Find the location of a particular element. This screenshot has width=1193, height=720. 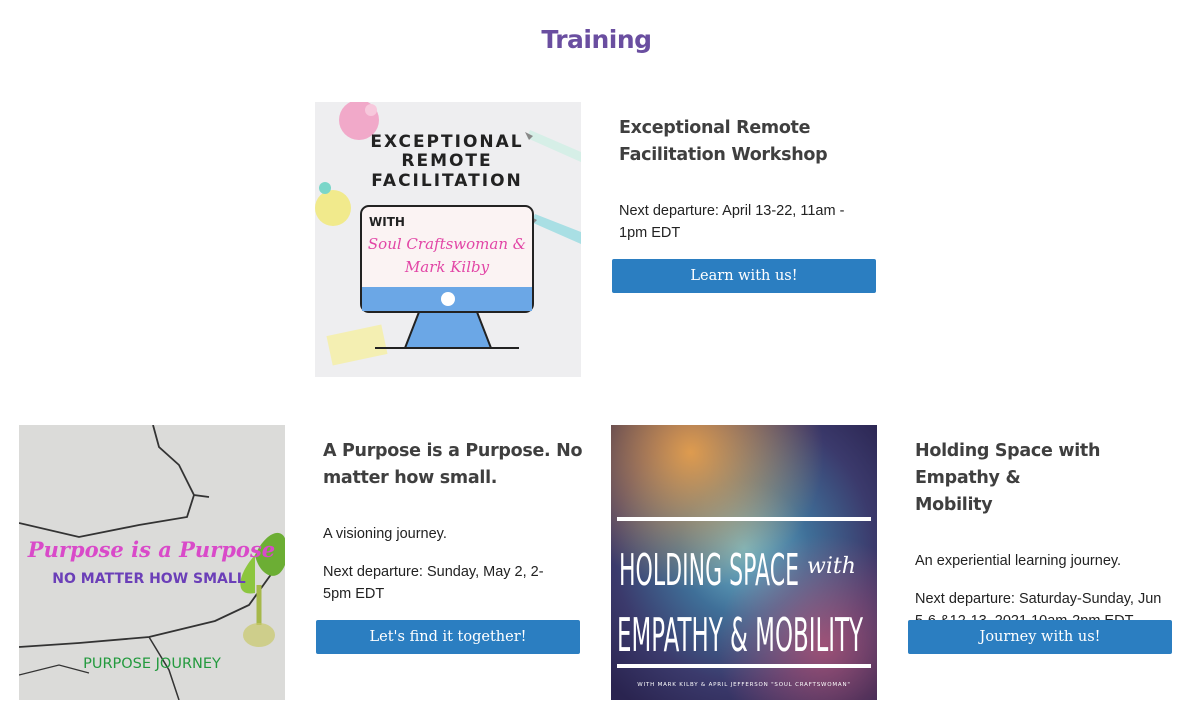

image-caps: NO MATTER HOW SMALL is located at coordinates (149, 579).